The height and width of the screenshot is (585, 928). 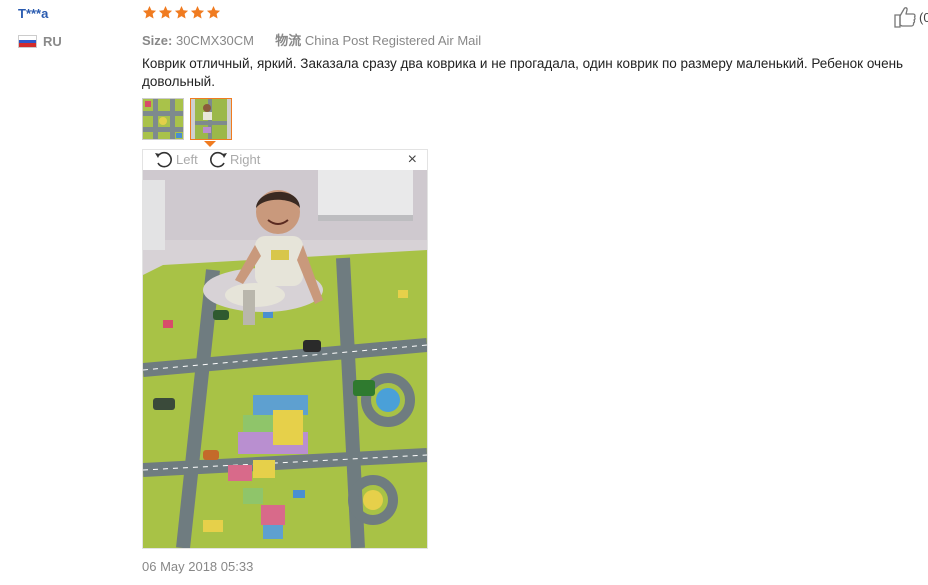 What do you see at coordinates (52, 41) in the screenshot?
I see `country-code: RU` at bounding box center [52, 41].